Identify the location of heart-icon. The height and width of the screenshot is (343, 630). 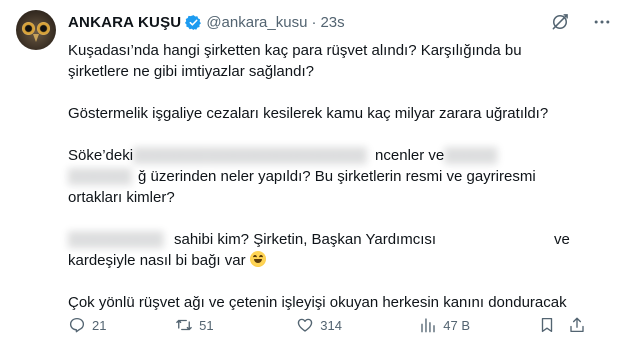
(305, 325).